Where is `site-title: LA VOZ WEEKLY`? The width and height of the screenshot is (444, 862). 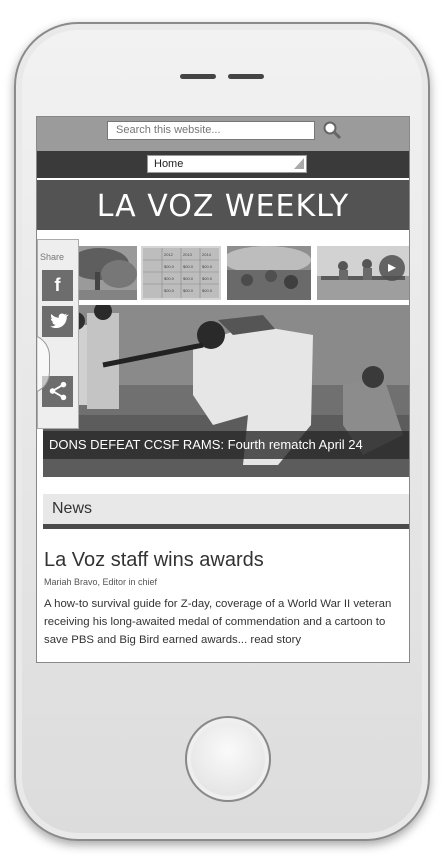 site-title: LA VOZ WEEKLY is located at coordinates (223, 206).